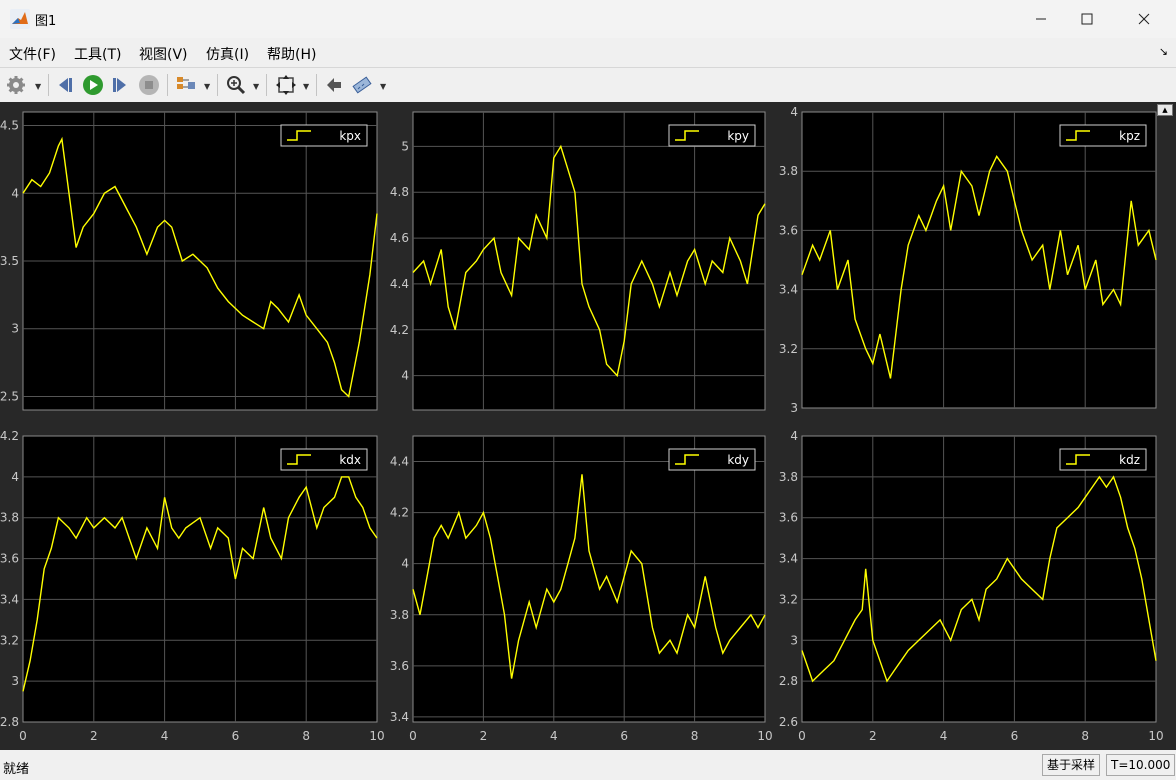 This screenshot has width=1176, height=780. I want to click on close-button, so click(1144, 19).